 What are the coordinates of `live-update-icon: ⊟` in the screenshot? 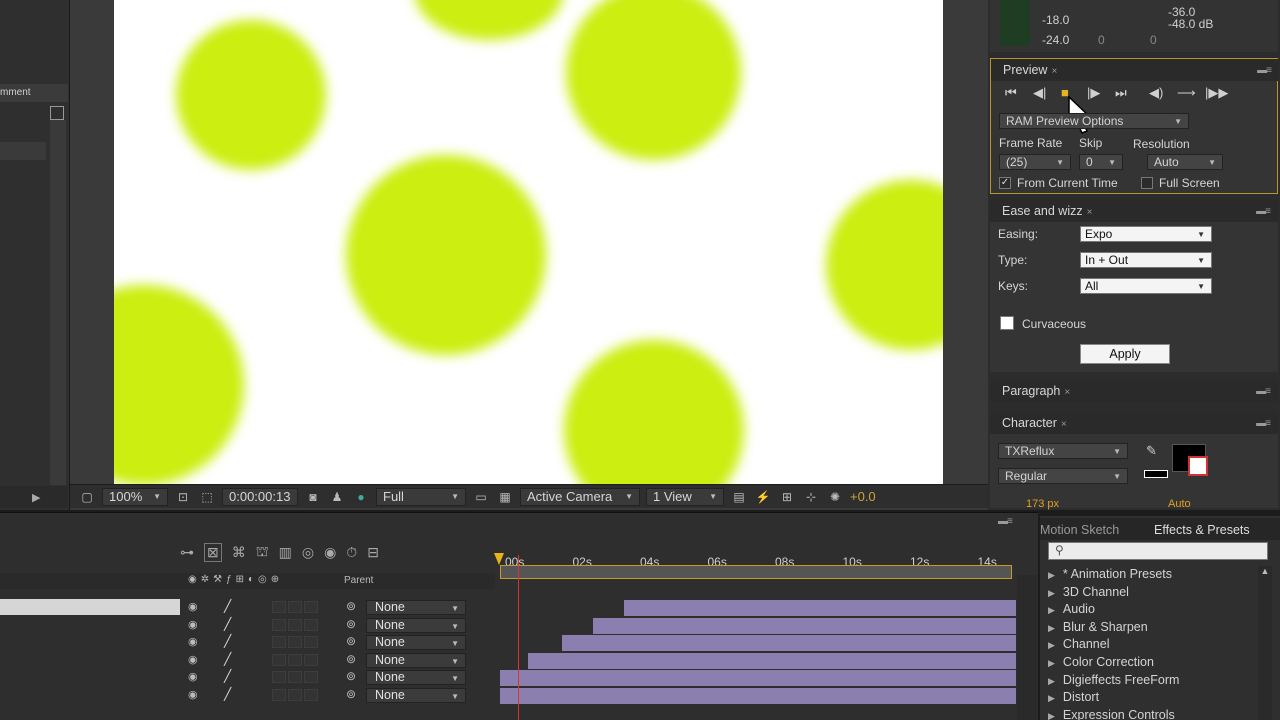 It's located at (373, 552).